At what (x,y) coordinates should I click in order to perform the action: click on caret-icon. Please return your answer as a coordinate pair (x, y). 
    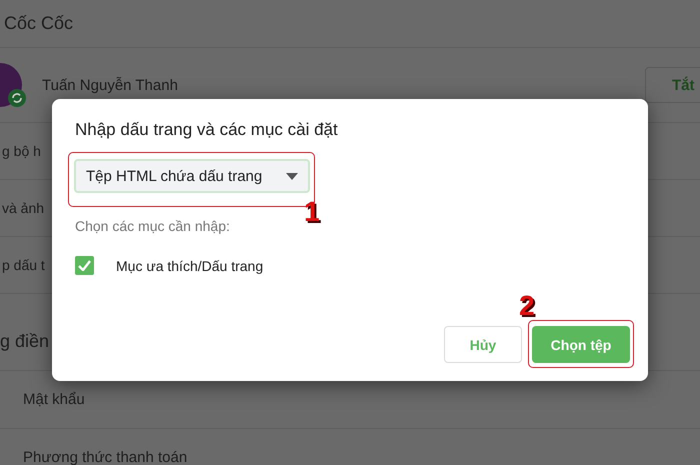
    Looking at the image, I should click on (292, 176).